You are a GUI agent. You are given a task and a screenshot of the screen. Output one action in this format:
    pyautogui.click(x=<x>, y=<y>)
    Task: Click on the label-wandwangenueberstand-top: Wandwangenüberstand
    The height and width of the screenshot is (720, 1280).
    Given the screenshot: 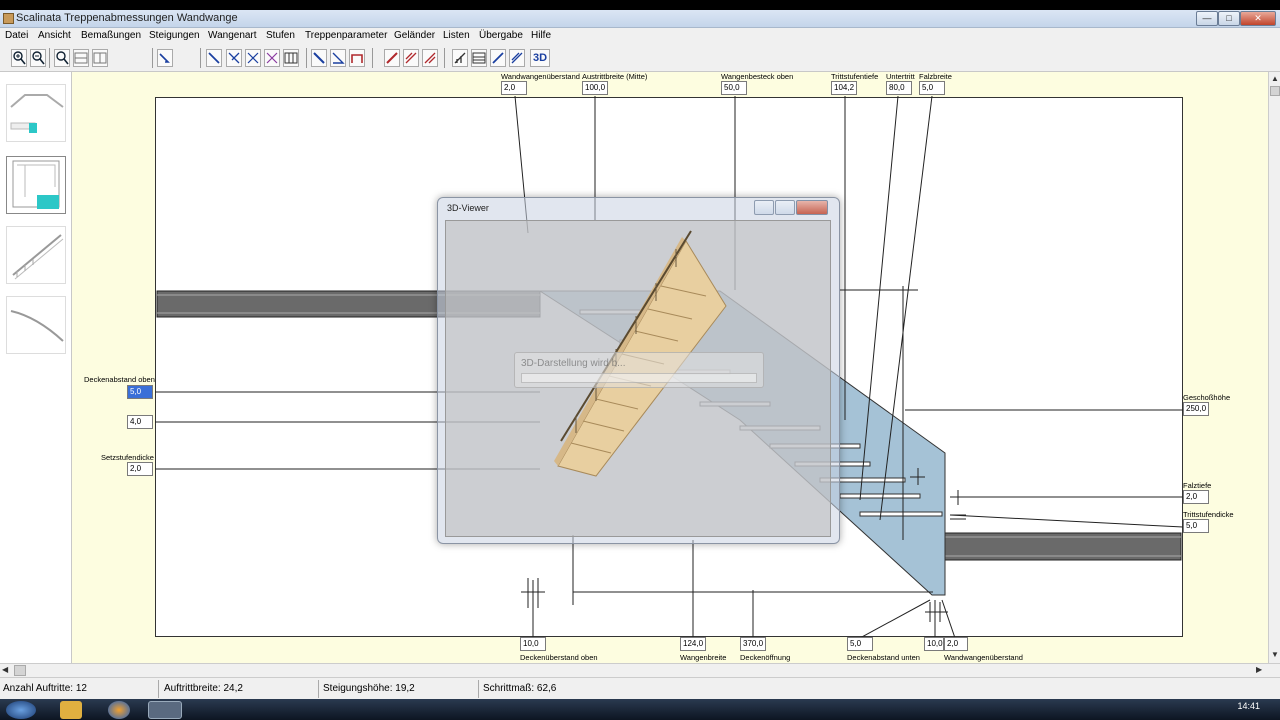 What is the action you would take?
    pyautogui.click(x=540, y=76)
    